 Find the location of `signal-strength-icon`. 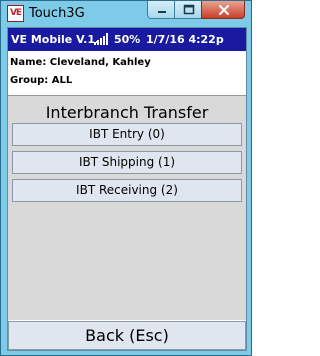

signal-strength-icon is located at coordinates (102, 40).